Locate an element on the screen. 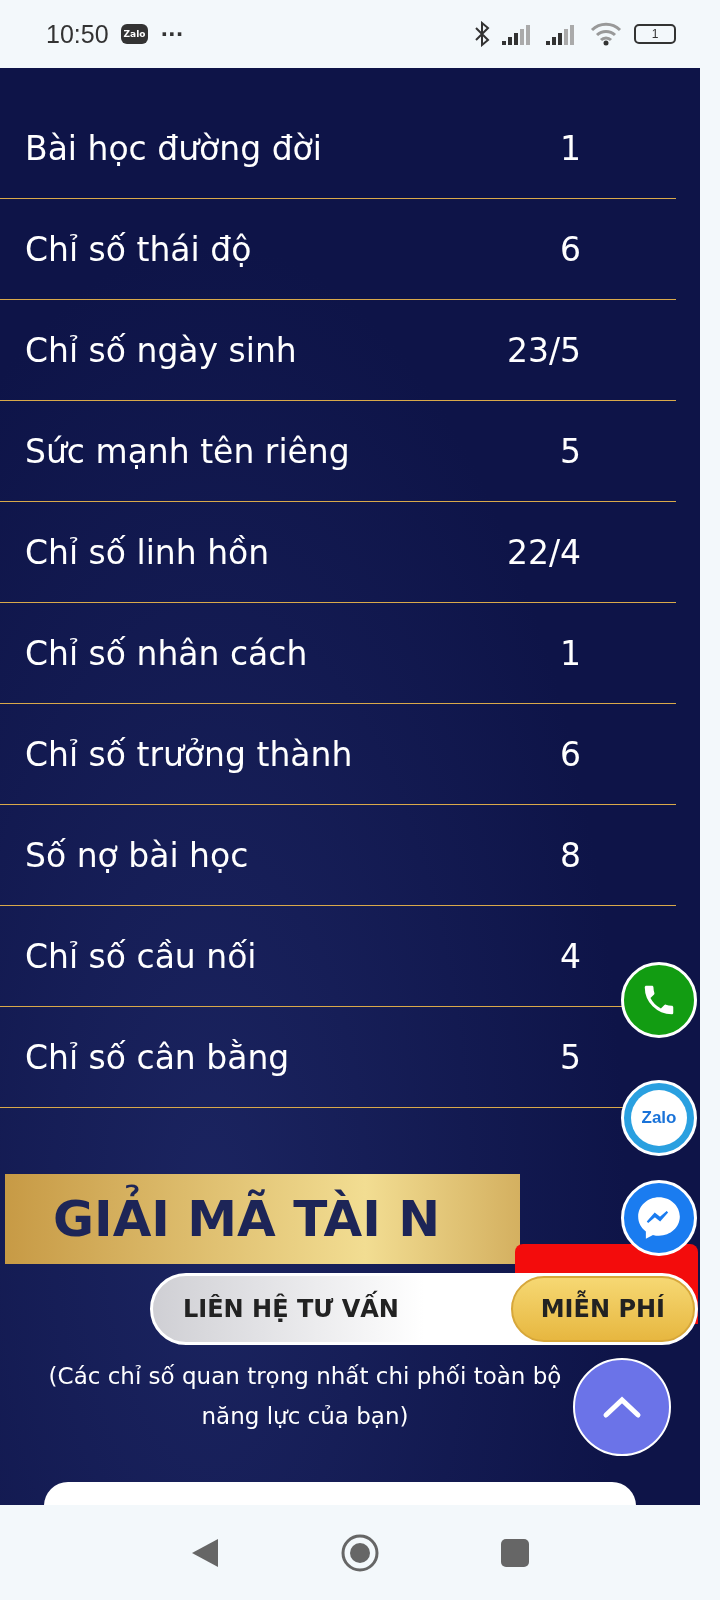 This screenshot has height=1600, width=720. row-label: Sức mạnh tên riêng is located at coordinates (187, 451).